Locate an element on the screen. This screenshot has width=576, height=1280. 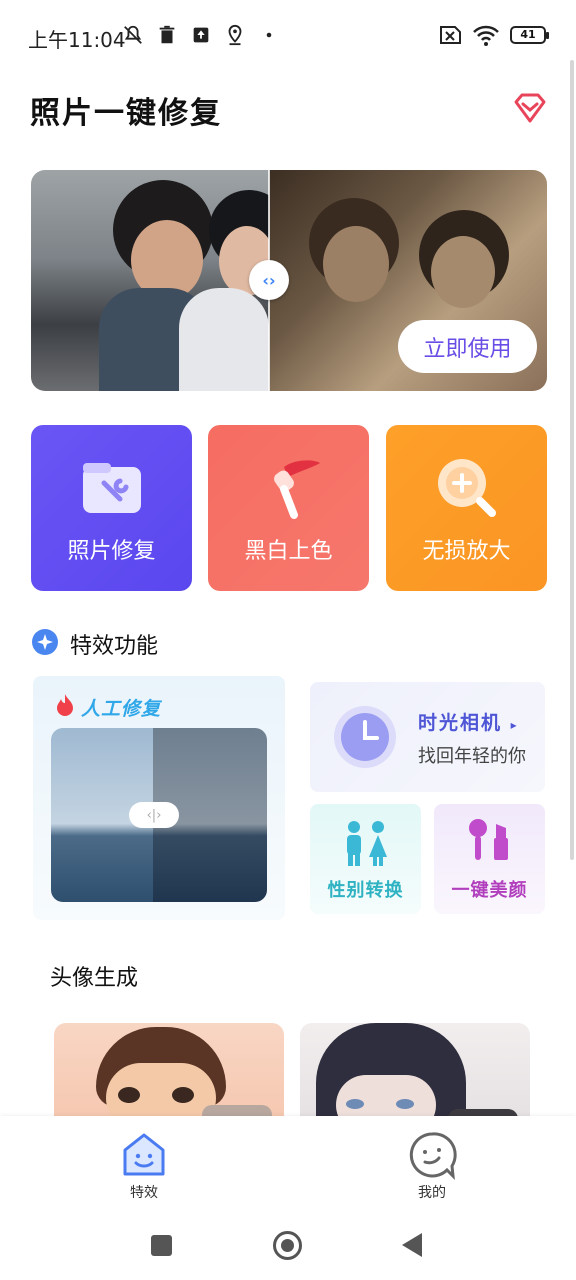
magnifier-plus-icon is located at coordinates (467, 488).